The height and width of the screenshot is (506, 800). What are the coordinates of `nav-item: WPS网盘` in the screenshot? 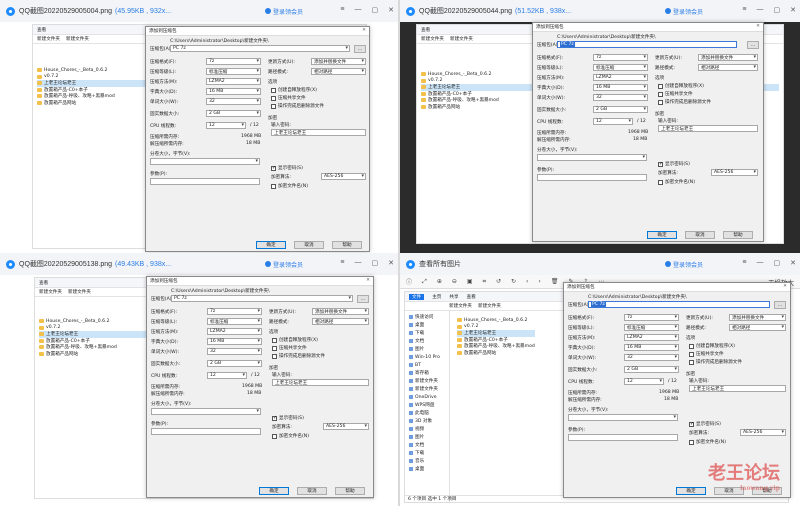 It's located at (427, 405).